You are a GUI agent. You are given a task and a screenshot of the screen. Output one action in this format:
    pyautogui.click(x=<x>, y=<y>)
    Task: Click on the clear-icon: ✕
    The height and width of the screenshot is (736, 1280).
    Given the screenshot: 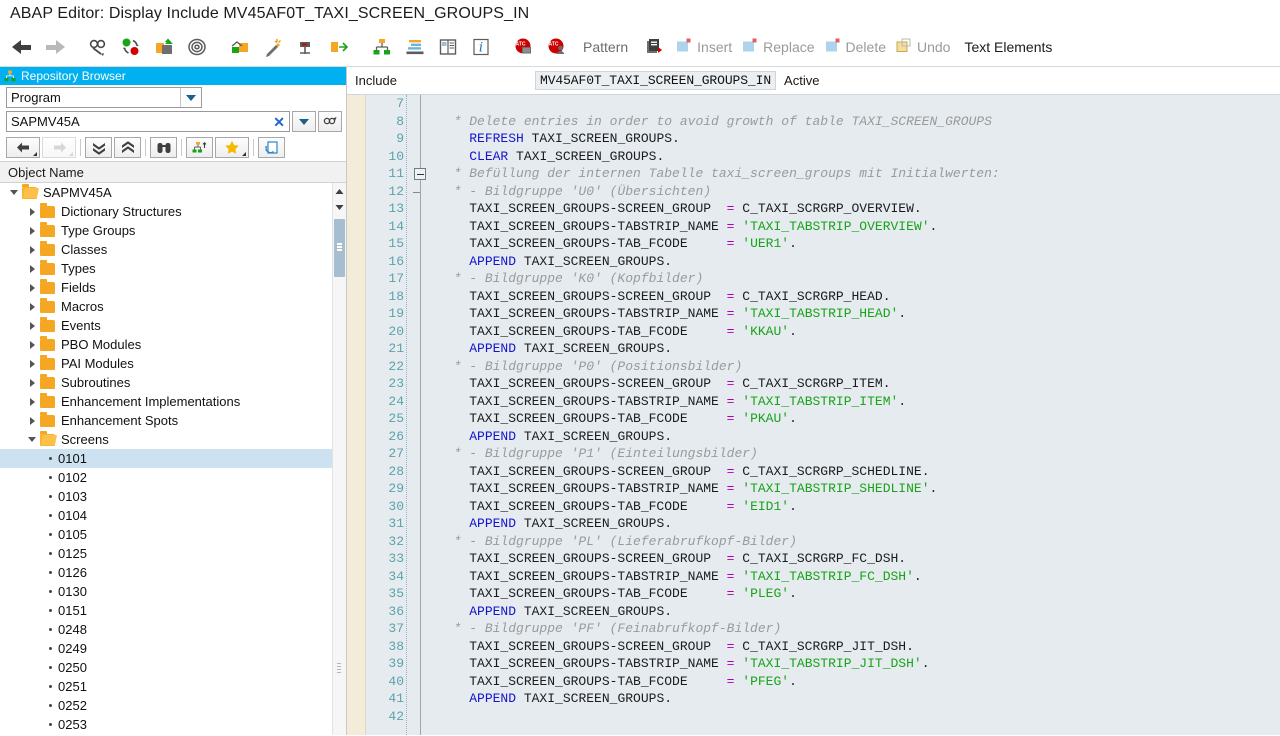 What is the action you would take?
    pyautogui.click(x=277, y=122)
    